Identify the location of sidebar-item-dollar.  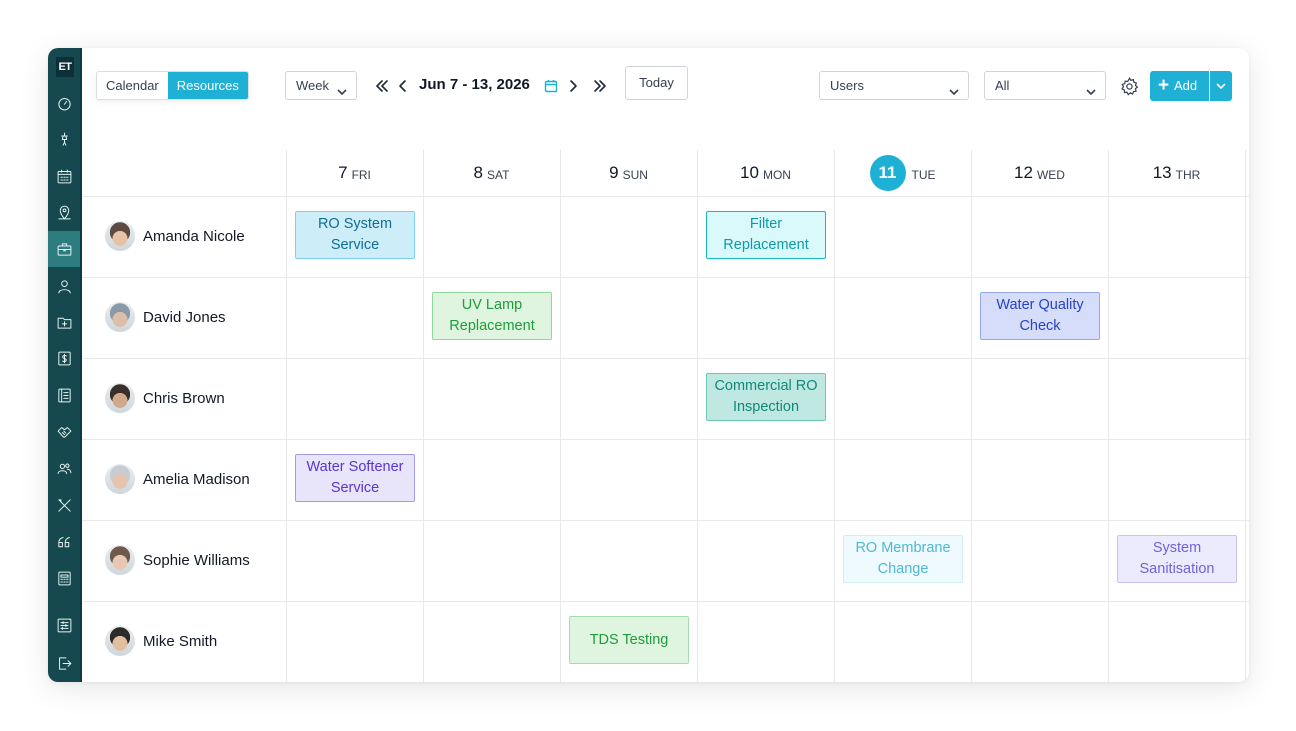
(64, 358).